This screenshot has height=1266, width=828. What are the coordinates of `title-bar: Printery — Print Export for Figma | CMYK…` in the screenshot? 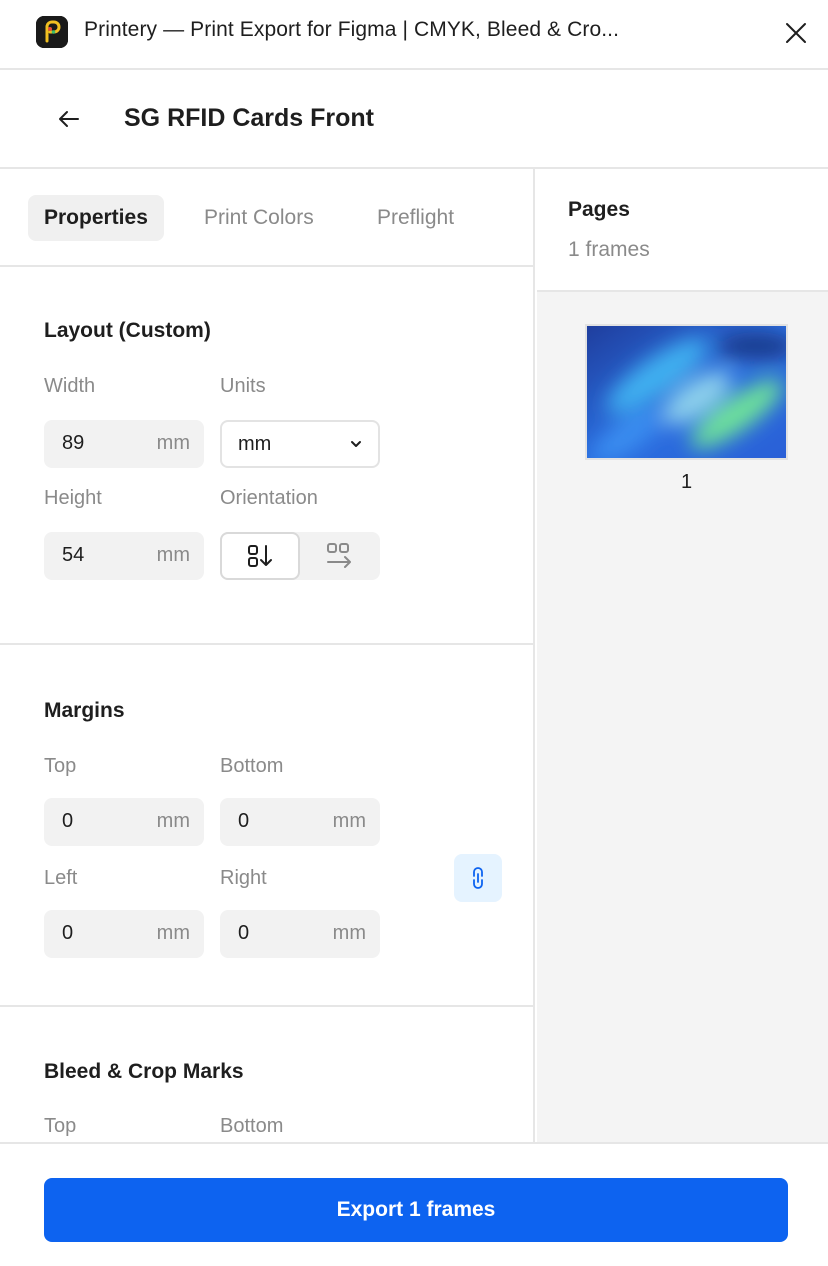 It's located at (414, 35).